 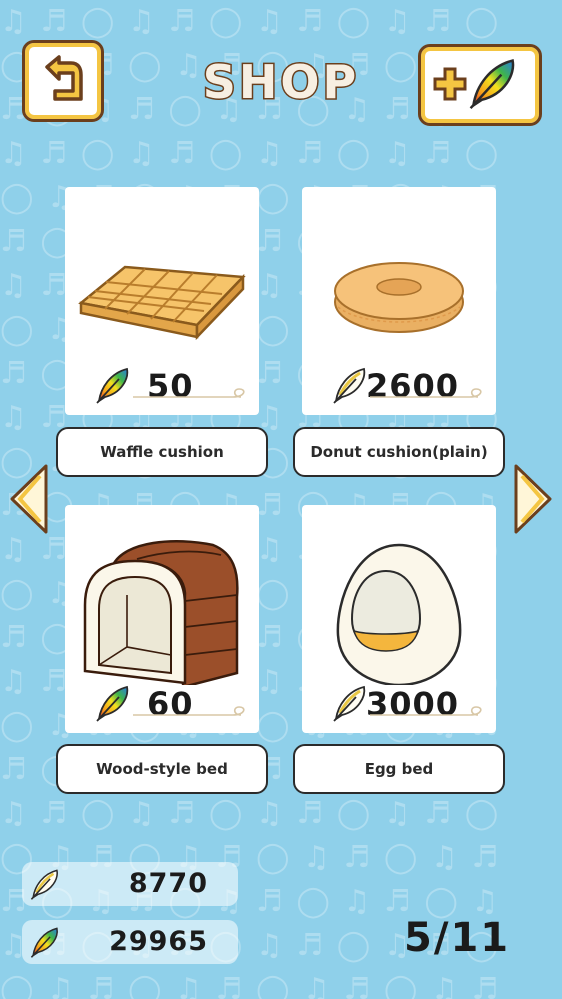 What do you see at coordinates (162, 769) in the screenshot?
I see `item-name-label: Wood-style bed` at bounding box center [162, 769].